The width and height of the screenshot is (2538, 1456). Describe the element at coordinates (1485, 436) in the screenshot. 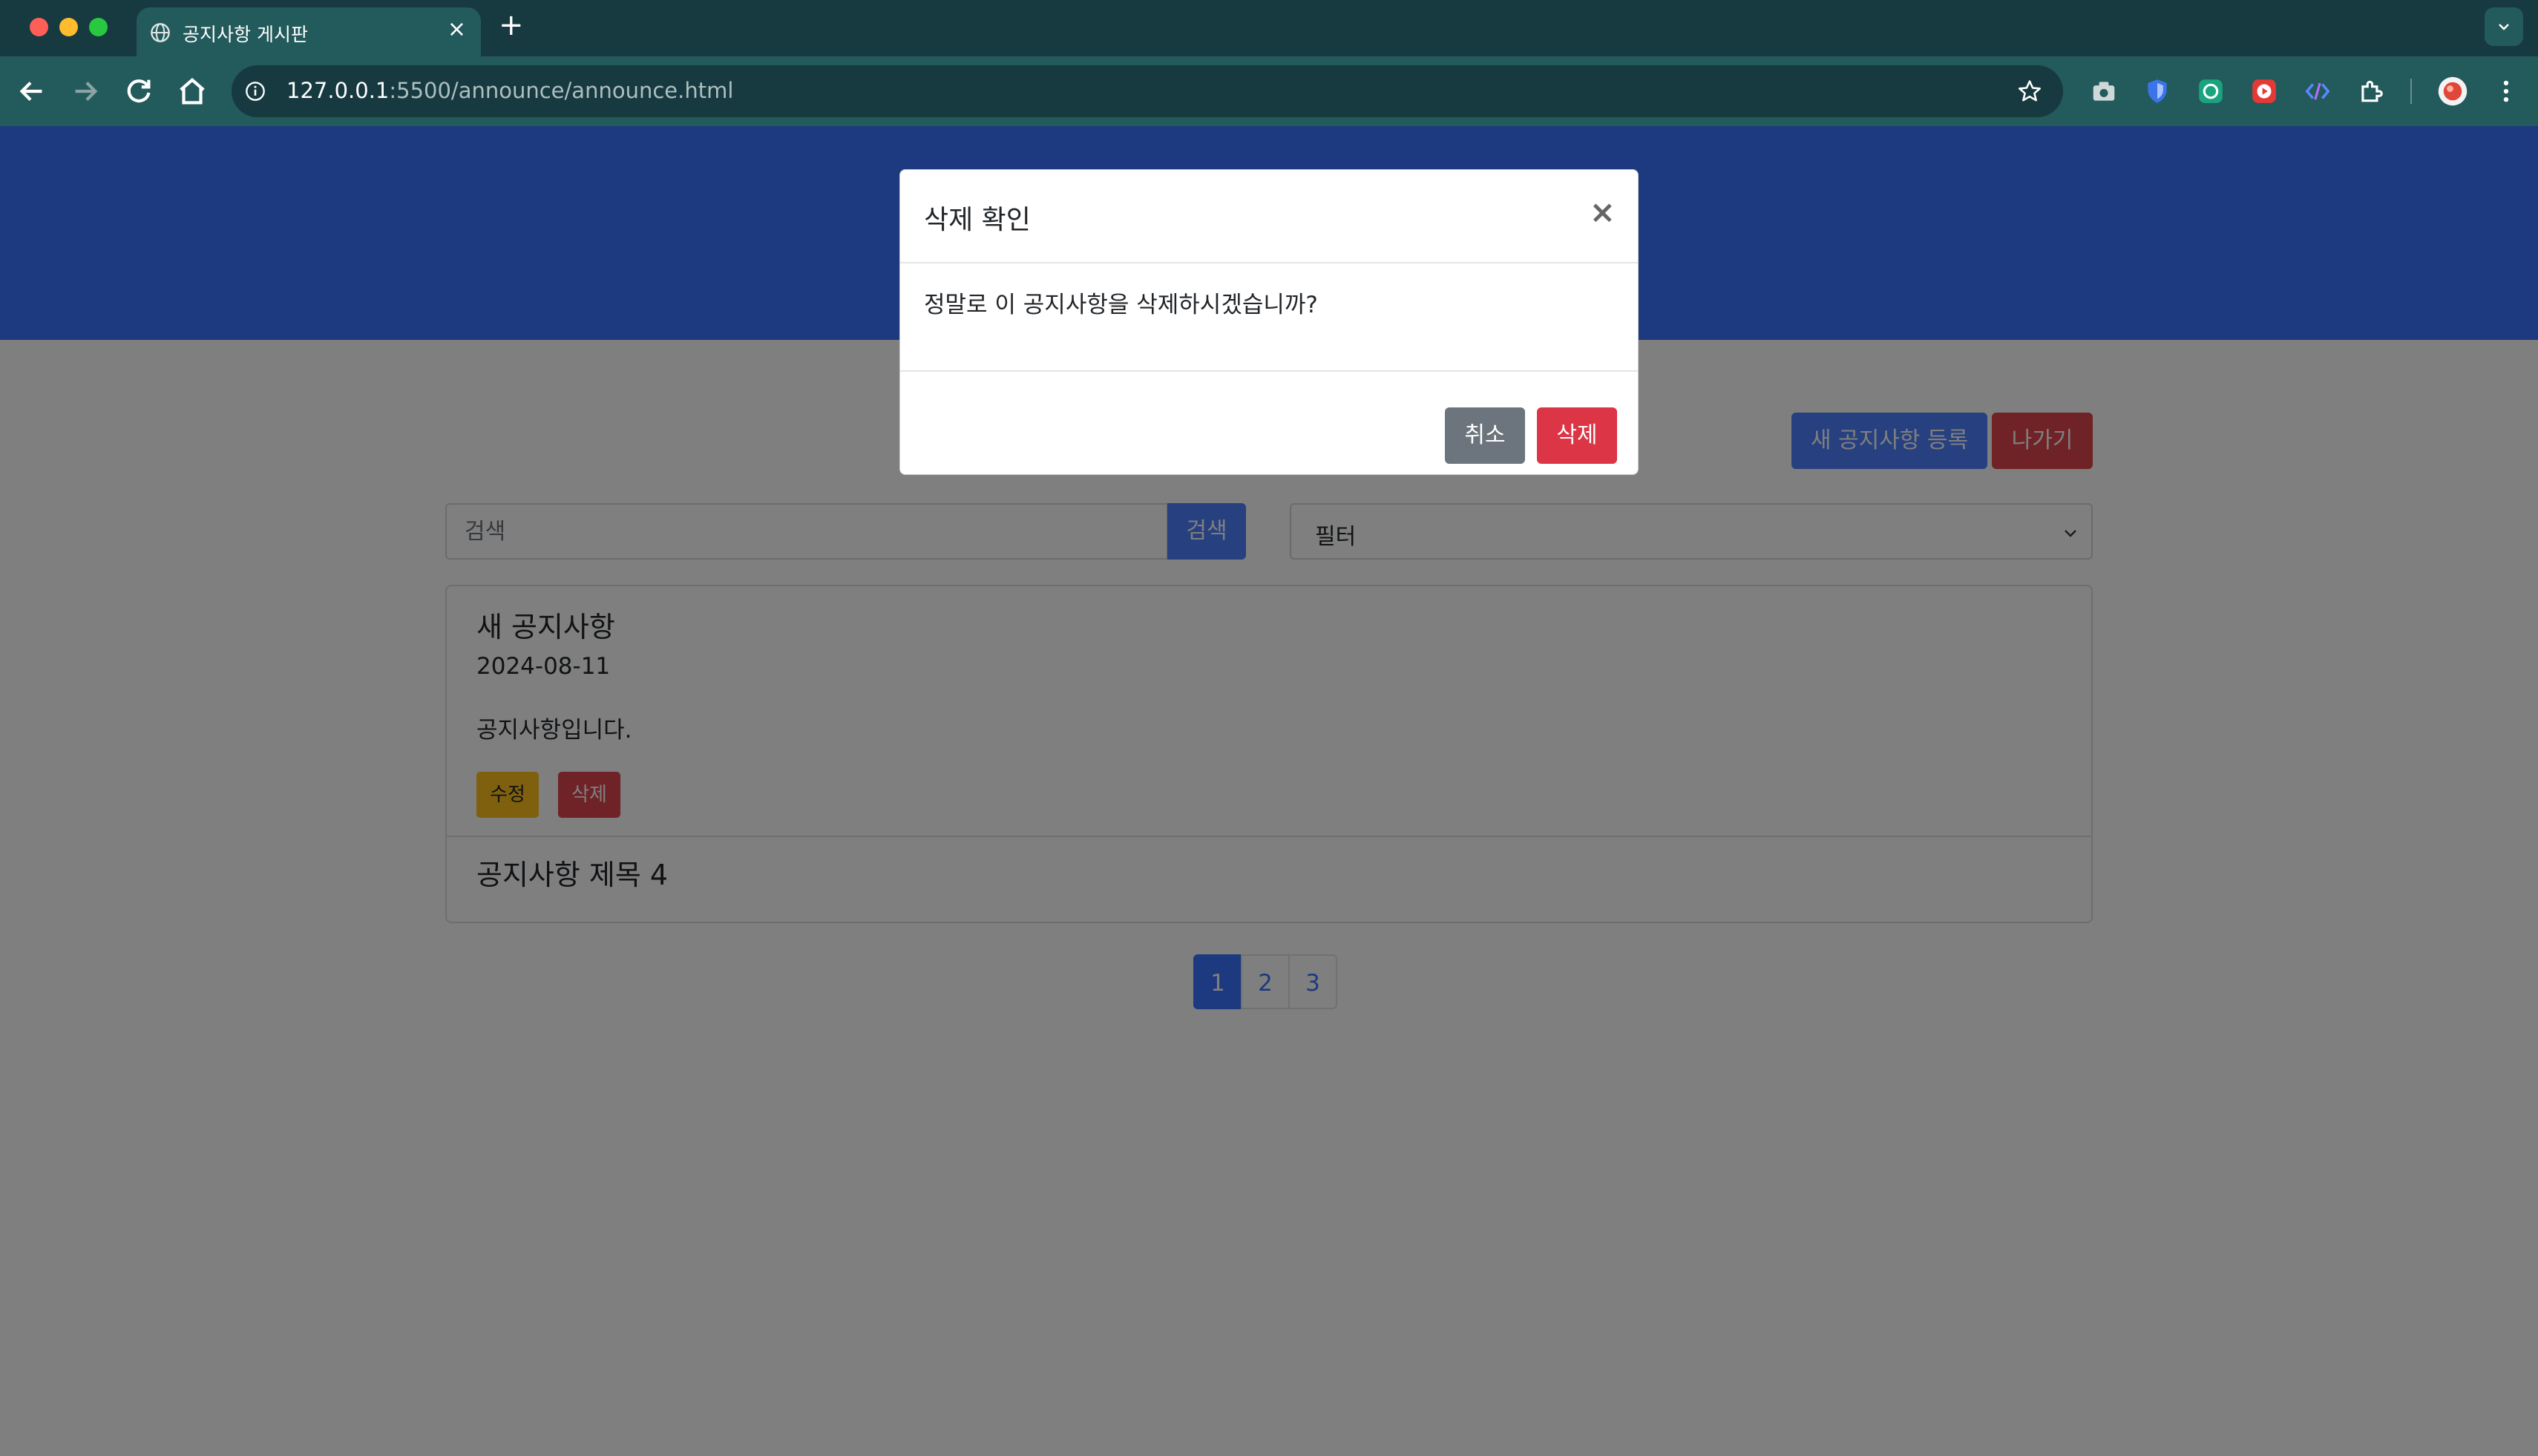

I see `cancel-button: 취소` at that location.